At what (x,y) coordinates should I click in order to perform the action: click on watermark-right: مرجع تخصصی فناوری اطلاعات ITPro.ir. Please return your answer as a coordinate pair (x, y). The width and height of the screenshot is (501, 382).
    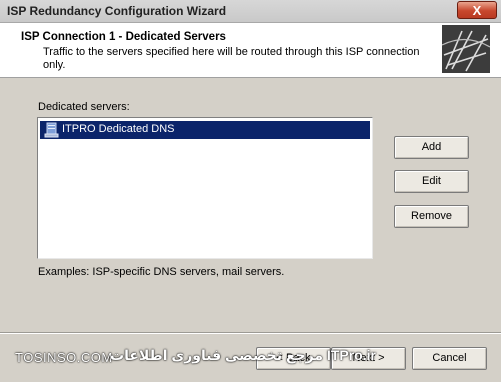
    Looking at the image, I should click on (243, 355).